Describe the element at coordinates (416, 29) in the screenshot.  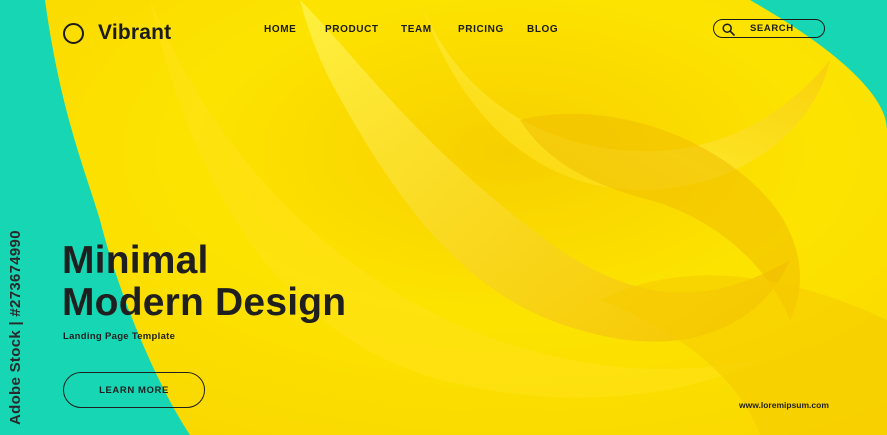
I see `nav-team: TEAM` at that location.